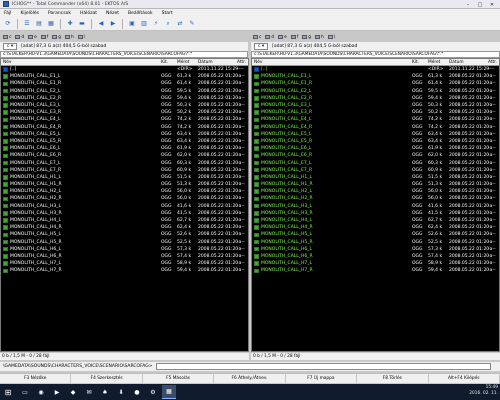 The width and height of the screenshot is (500, 400). What do you see at coordinates (192, 24) in the screenshot?
I see `notepad-icon: ✎` at bounding box center [192, 24].